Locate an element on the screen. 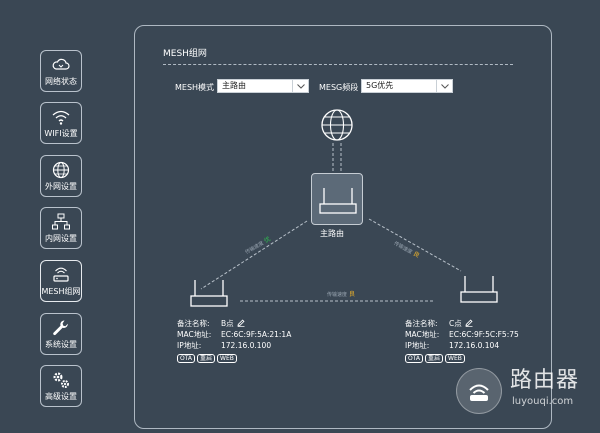  sidebar-item-mesh: MESH组网 is located at coordinates (61, 281).